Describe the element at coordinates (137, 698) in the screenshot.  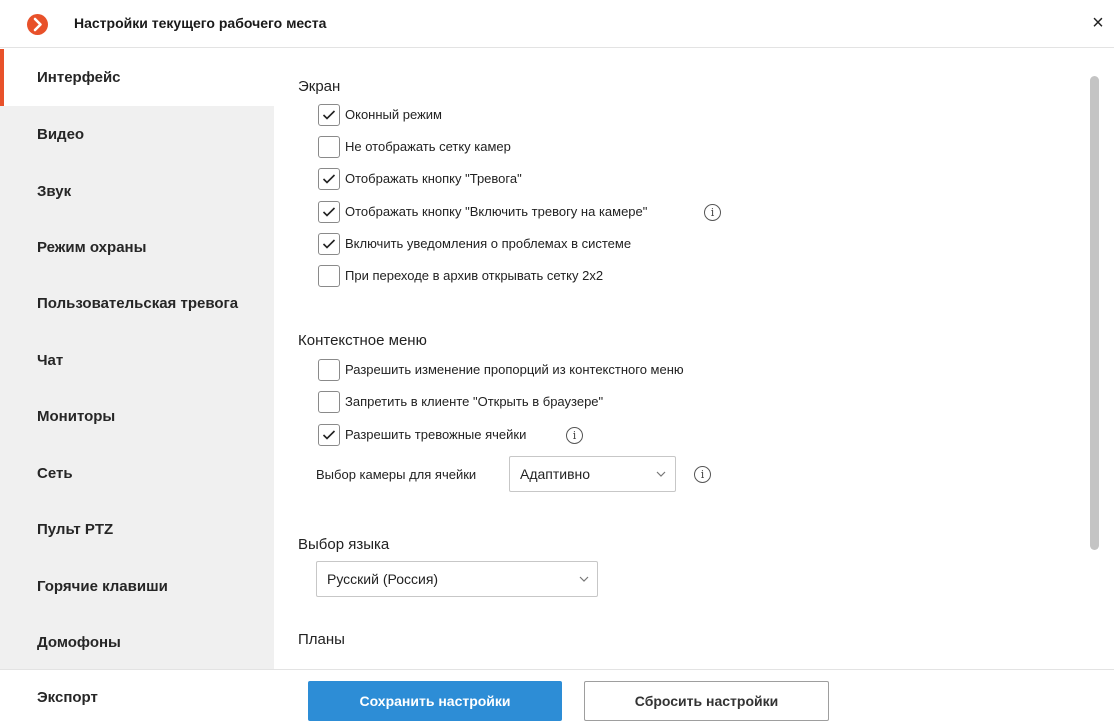
I see `sidebar-item-export: Экспорт` at that location.